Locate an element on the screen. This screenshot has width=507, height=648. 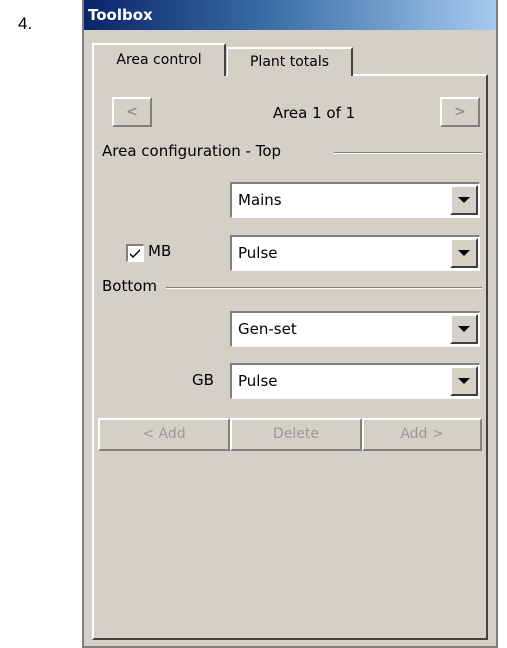
mb-label: MB is located at coordinates (160, 251).